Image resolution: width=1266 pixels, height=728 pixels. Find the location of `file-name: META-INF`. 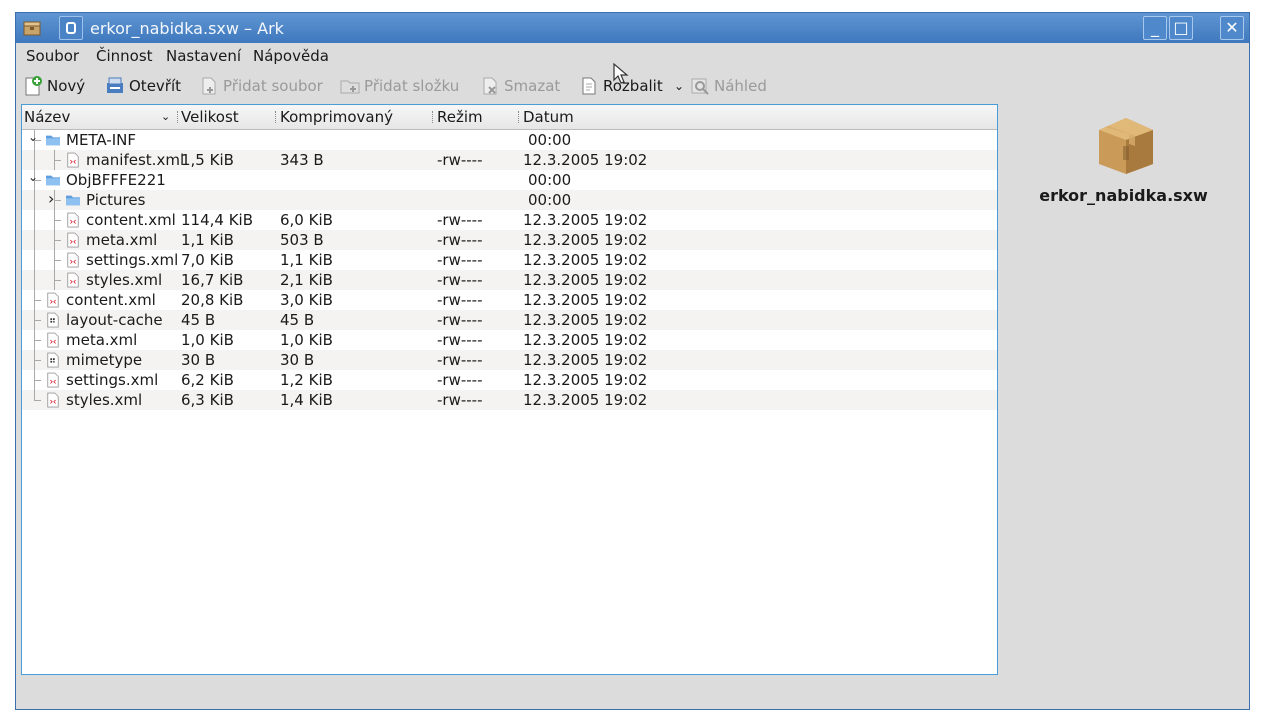

file-name: META-INF is located at coordinates (101, 140).